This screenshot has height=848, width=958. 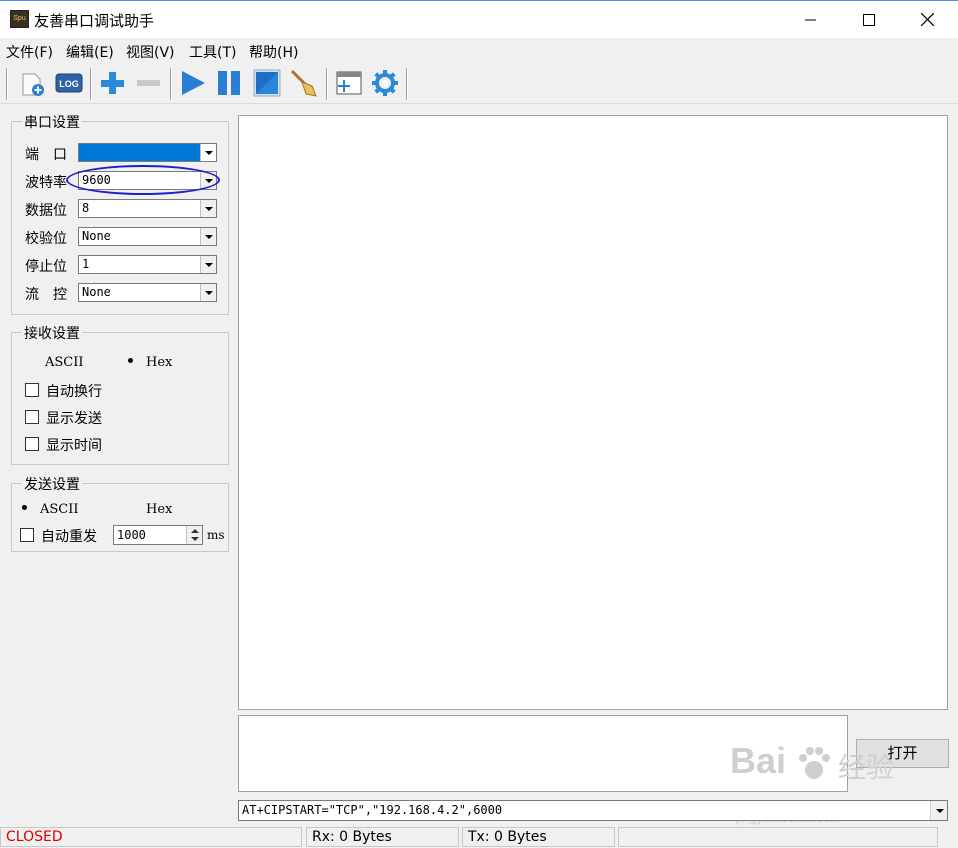 I want to click on add-icon, so click(x=112, y=83).